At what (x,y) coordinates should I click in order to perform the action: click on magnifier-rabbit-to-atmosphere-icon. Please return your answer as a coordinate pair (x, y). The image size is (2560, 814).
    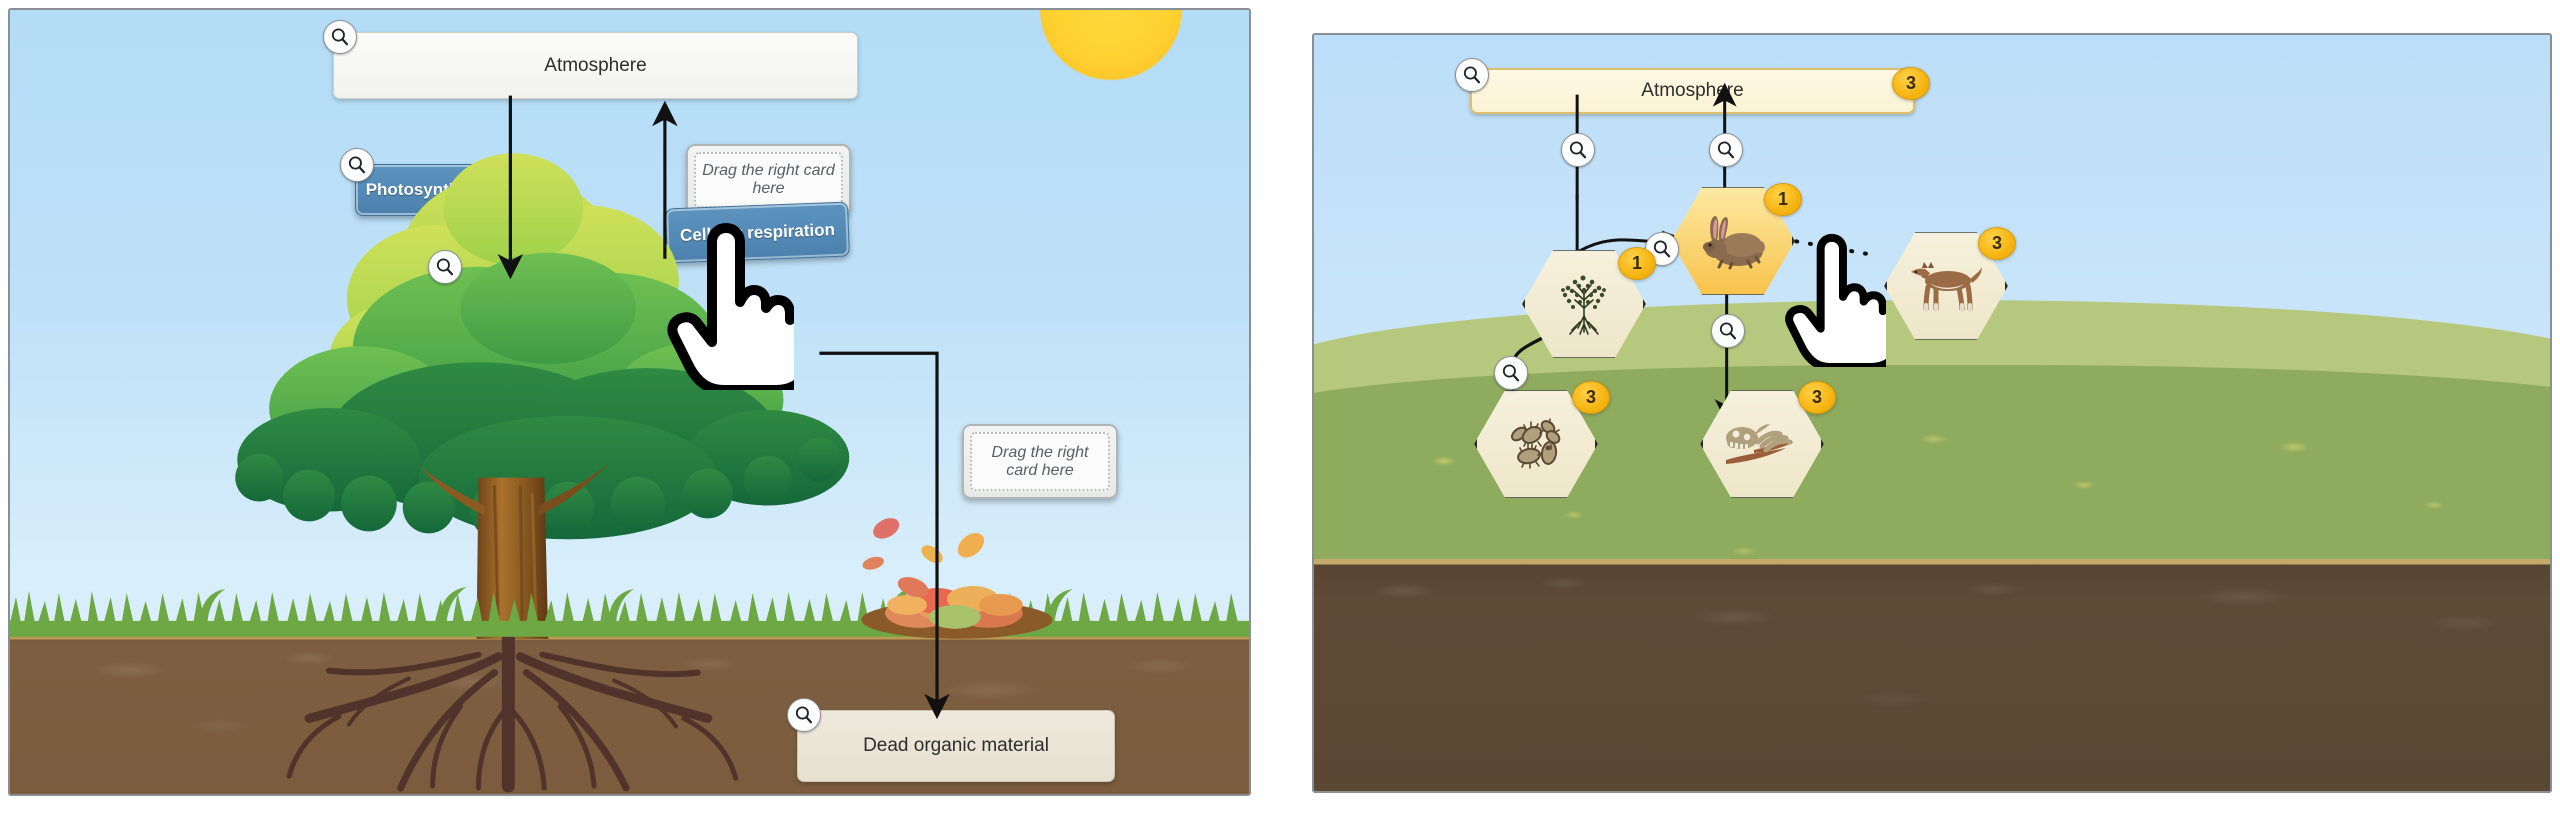
    Looking at the image, I should click on (1726, 150).